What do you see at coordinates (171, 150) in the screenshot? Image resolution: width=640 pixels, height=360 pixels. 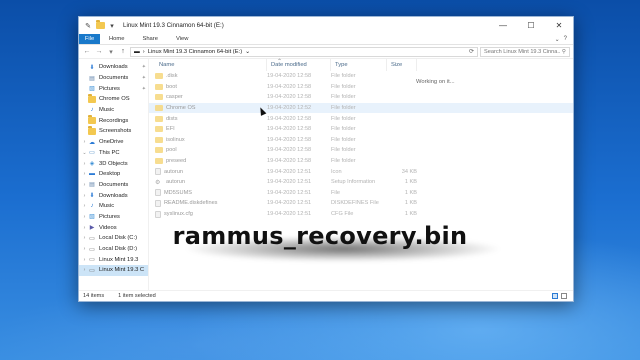 I see `file-name: pool` at bounding box center [171, 150].